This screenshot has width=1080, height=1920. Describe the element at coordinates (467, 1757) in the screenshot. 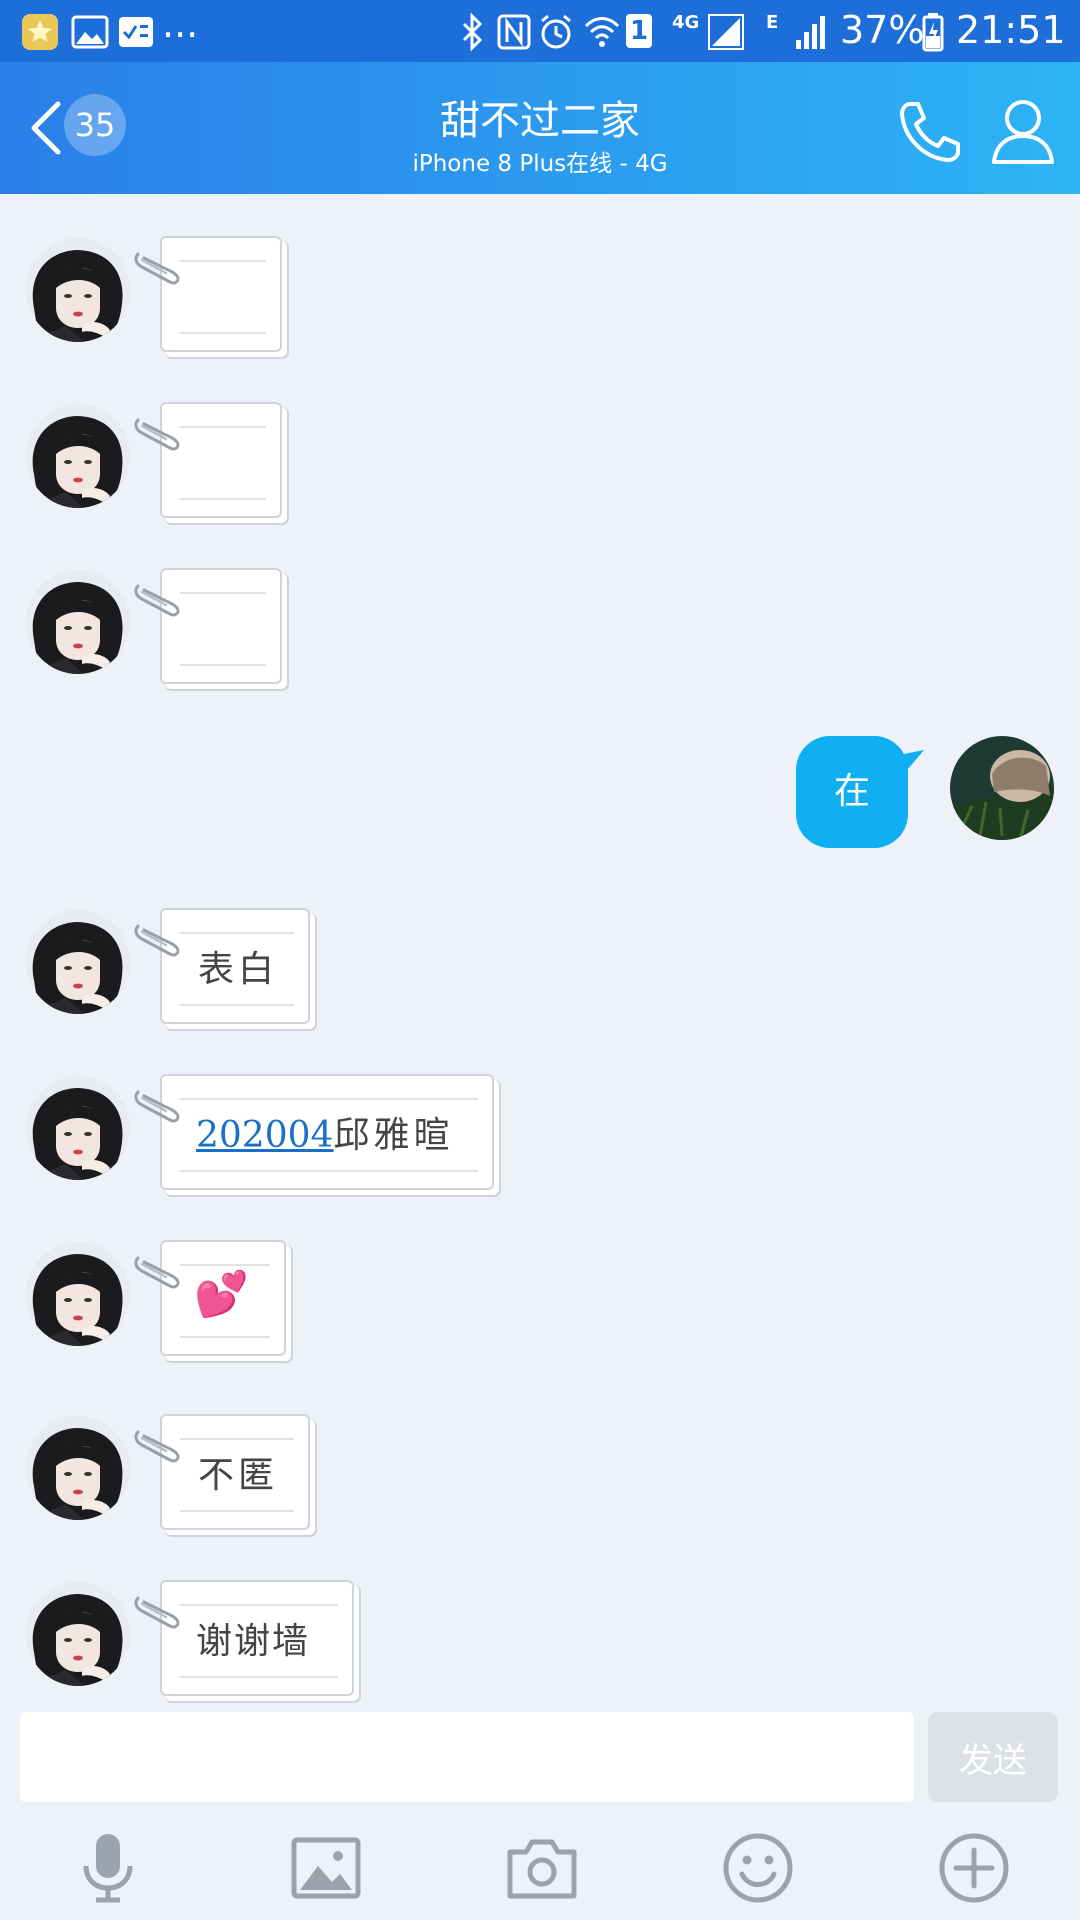

I see `message-input` at that location.